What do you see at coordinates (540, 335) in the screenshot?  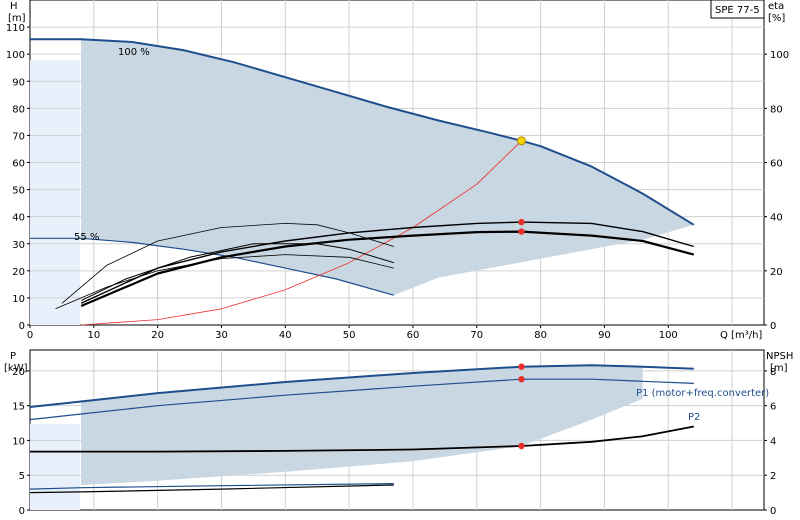 I see `top-x-tick-label: 80` at bounding box center [540, 335].